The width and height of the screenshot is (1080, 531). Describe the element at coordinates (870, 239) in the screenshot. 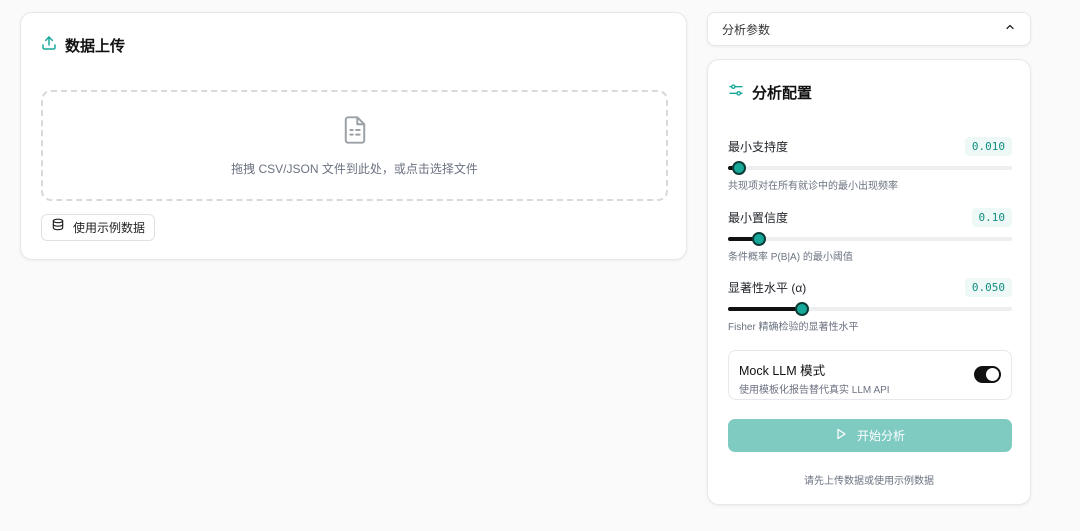

I see `min-confidence-slider` at that location.